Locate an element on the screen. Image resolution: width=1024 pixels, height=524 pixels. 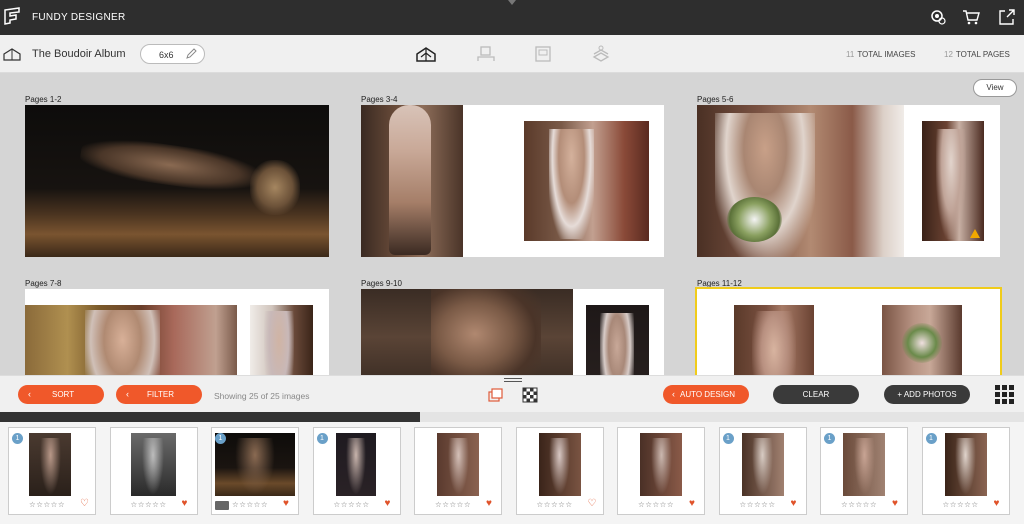
total-pages: 12 TOTAL PAGES is located at coordinates (977, 54).